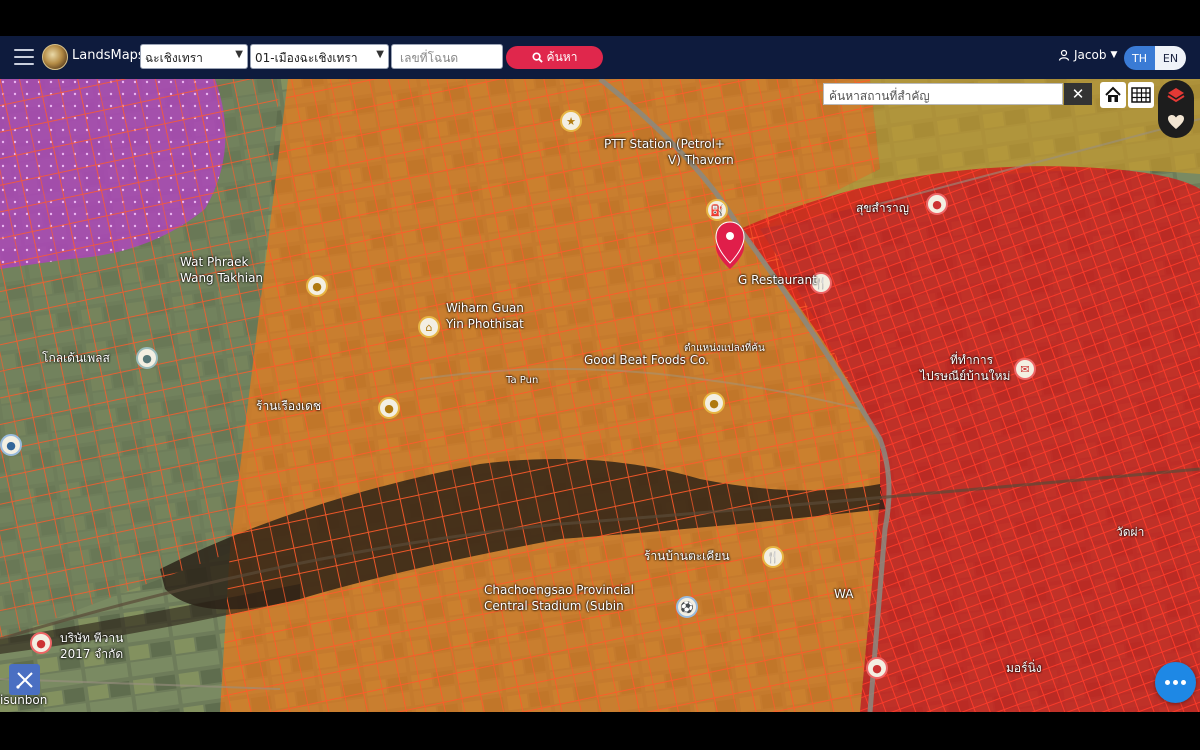 The height and width of the screenshot is (750, 1200). What do you see at coordinates (943, 94) in the screenshot?
I see `place-search-input: ค้นหาสถานที่สำคัญ` at bounding box center [943, 94].